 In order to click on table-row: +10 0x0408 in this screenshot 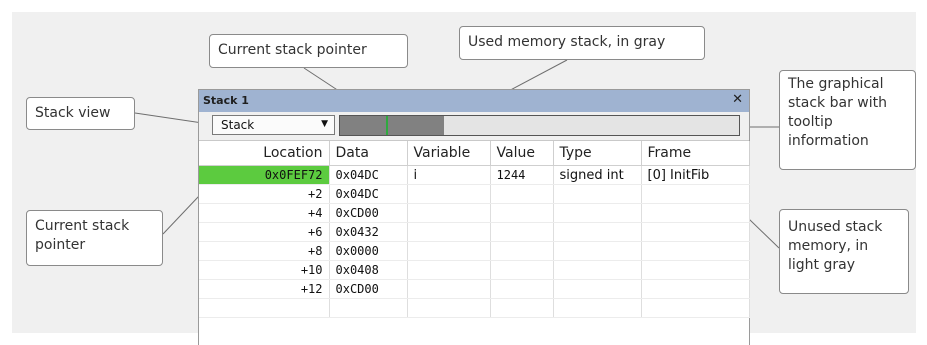, I will do `click(474, 270)`.